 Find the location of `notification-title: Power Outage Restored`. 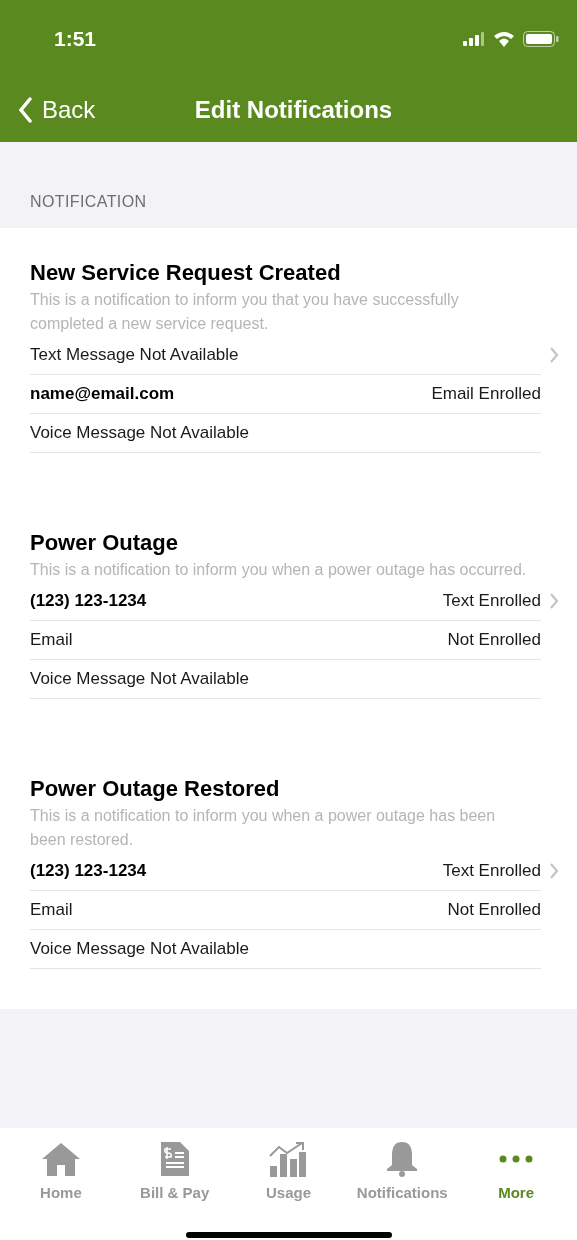

notification-title: Power Outage Restored is located at coordinates (155, 789).